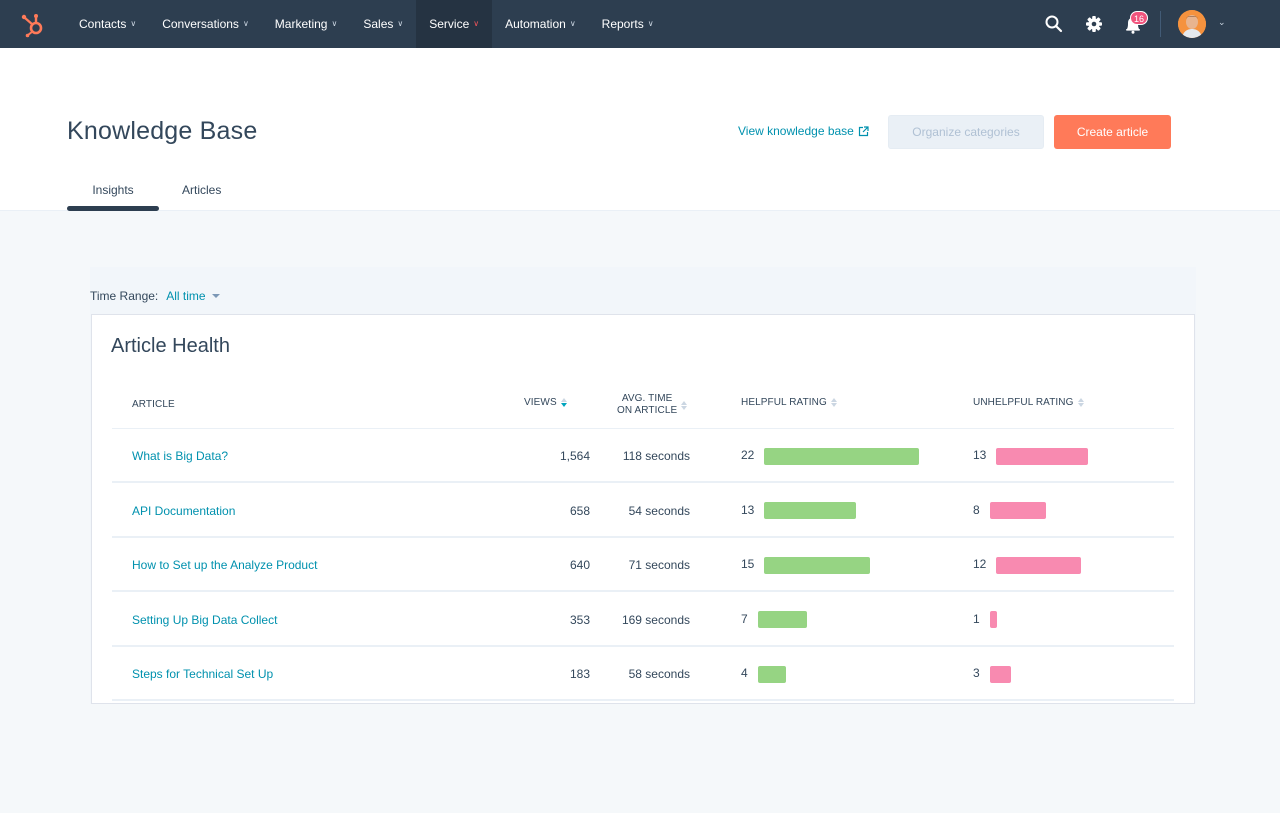 Image resolution: width=1280 pixels, height=813 pixels. I want to click on nav-item-label: Marketing, so click(301, 24).